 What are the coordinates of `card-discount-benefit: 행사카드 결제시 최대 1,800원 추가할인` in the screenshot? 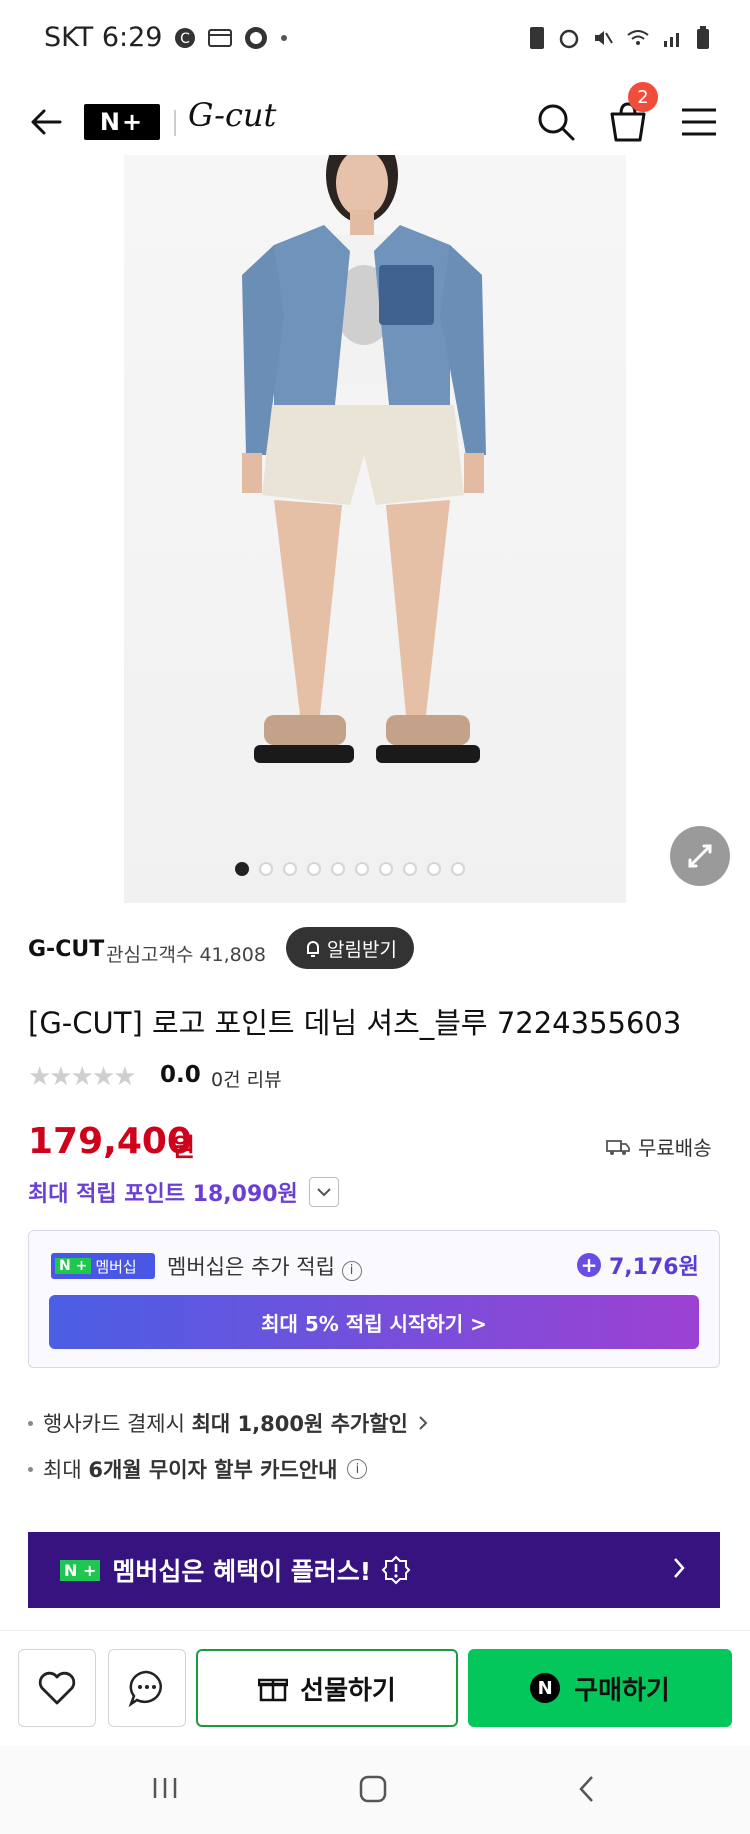 It's located at (228, 1423).